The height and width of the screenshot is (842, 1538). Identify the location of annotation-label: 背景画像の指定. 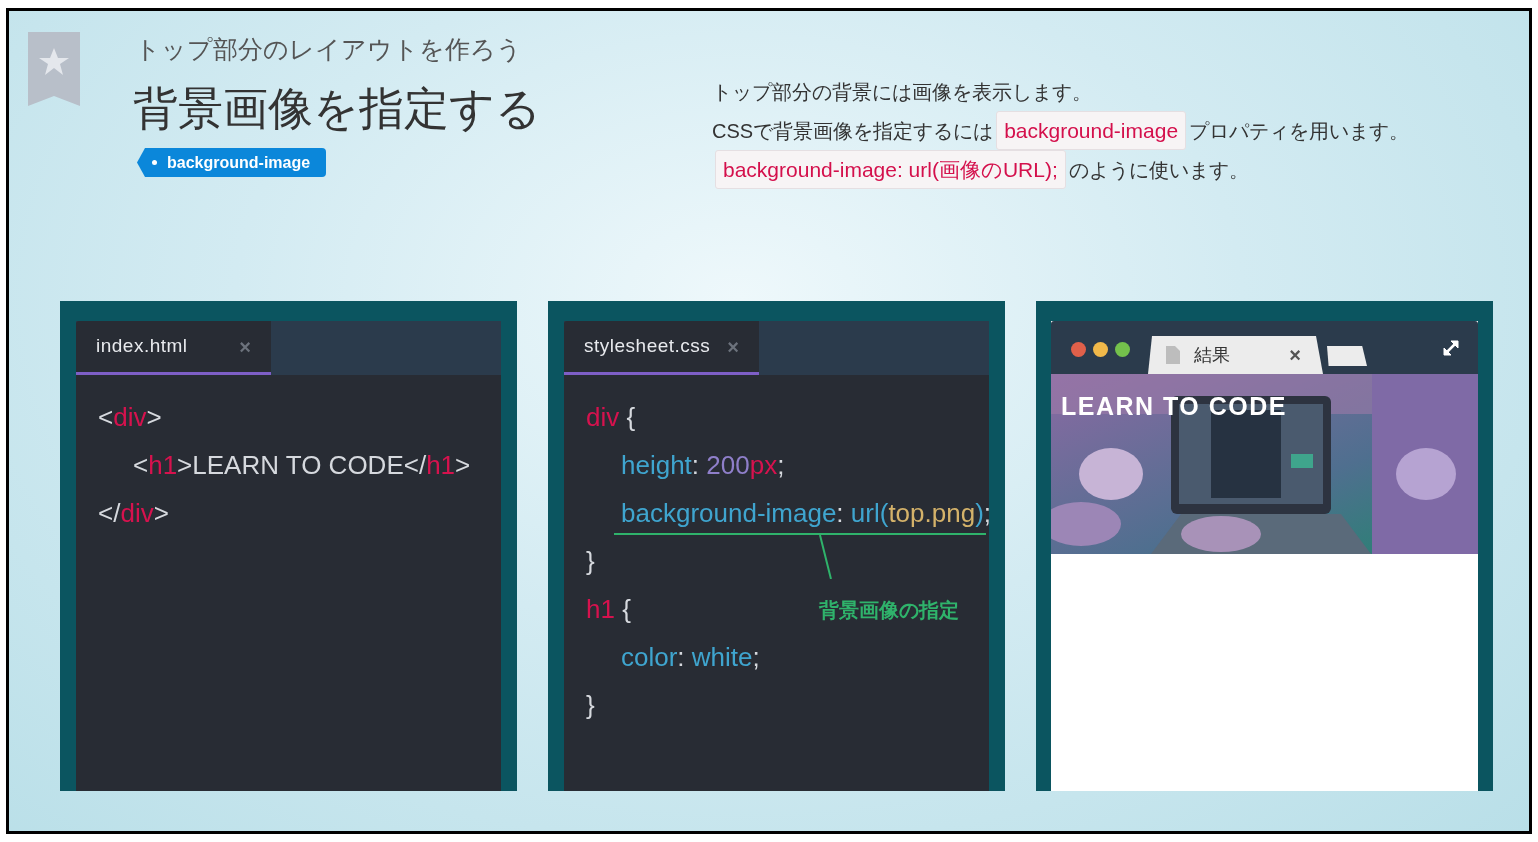
(889, 610).